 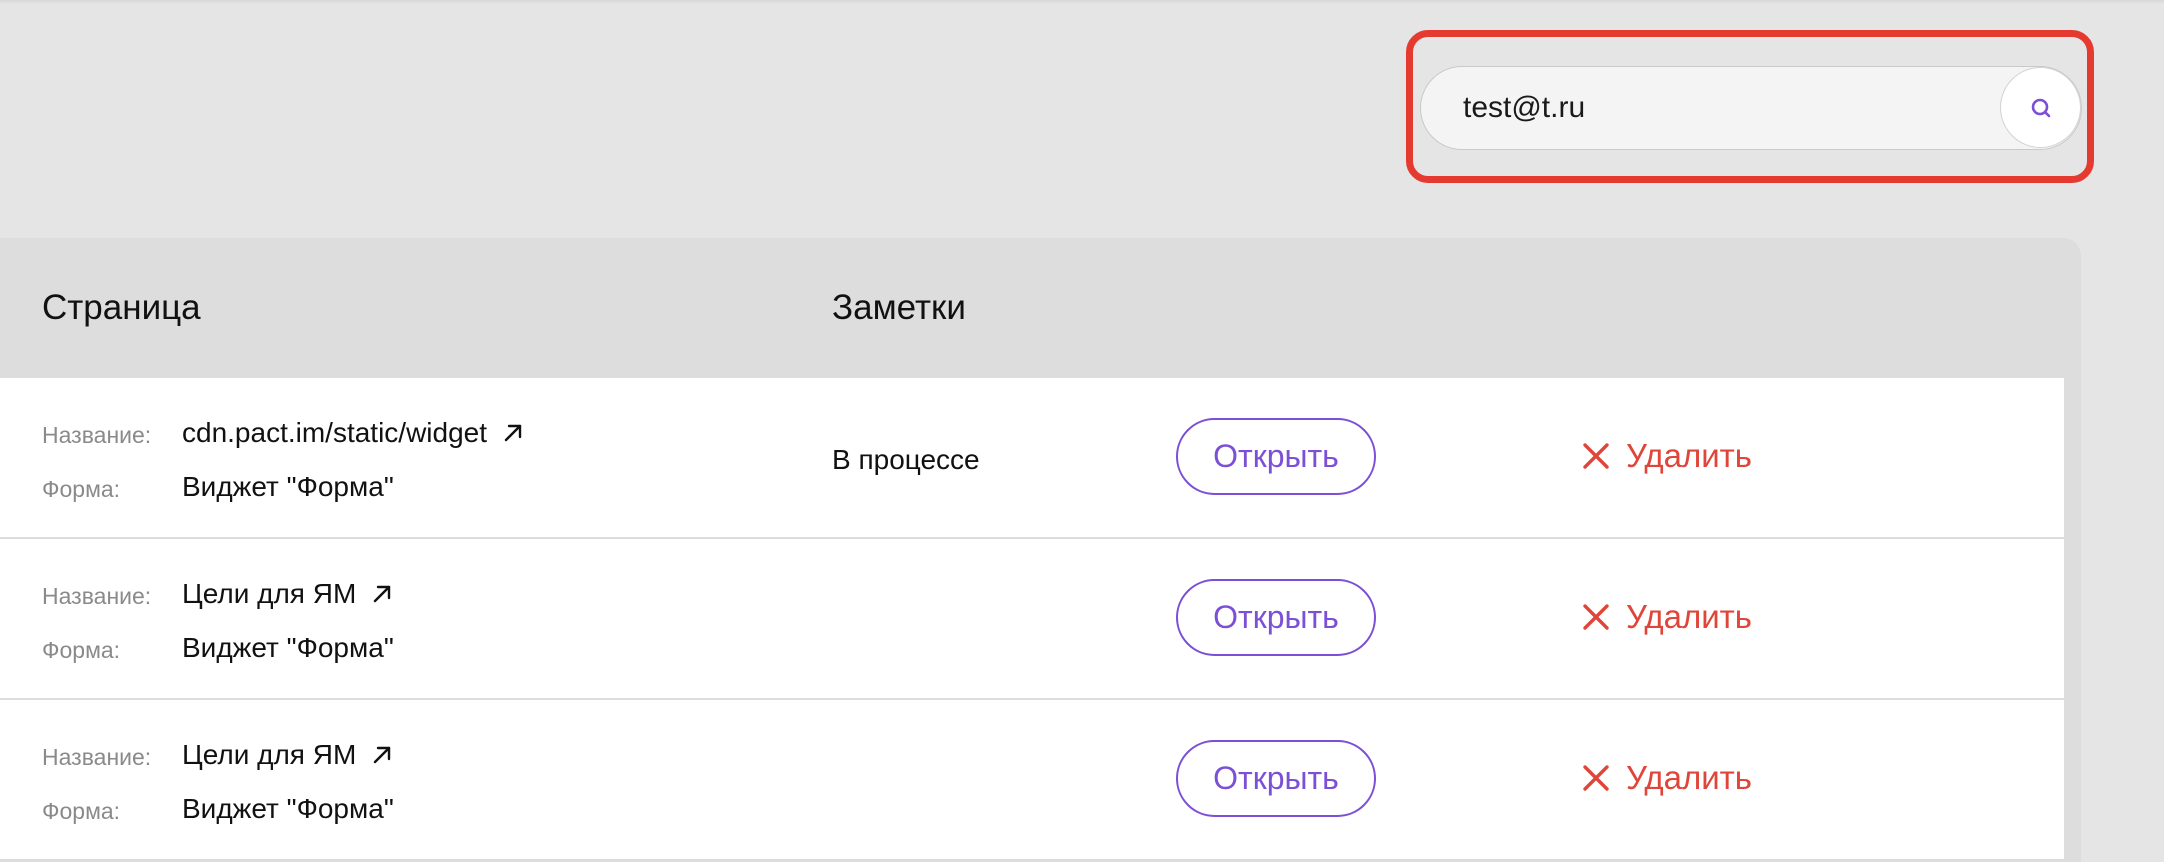 I want to click on column-header-notes: Заметки, so click(x=899, y=307).